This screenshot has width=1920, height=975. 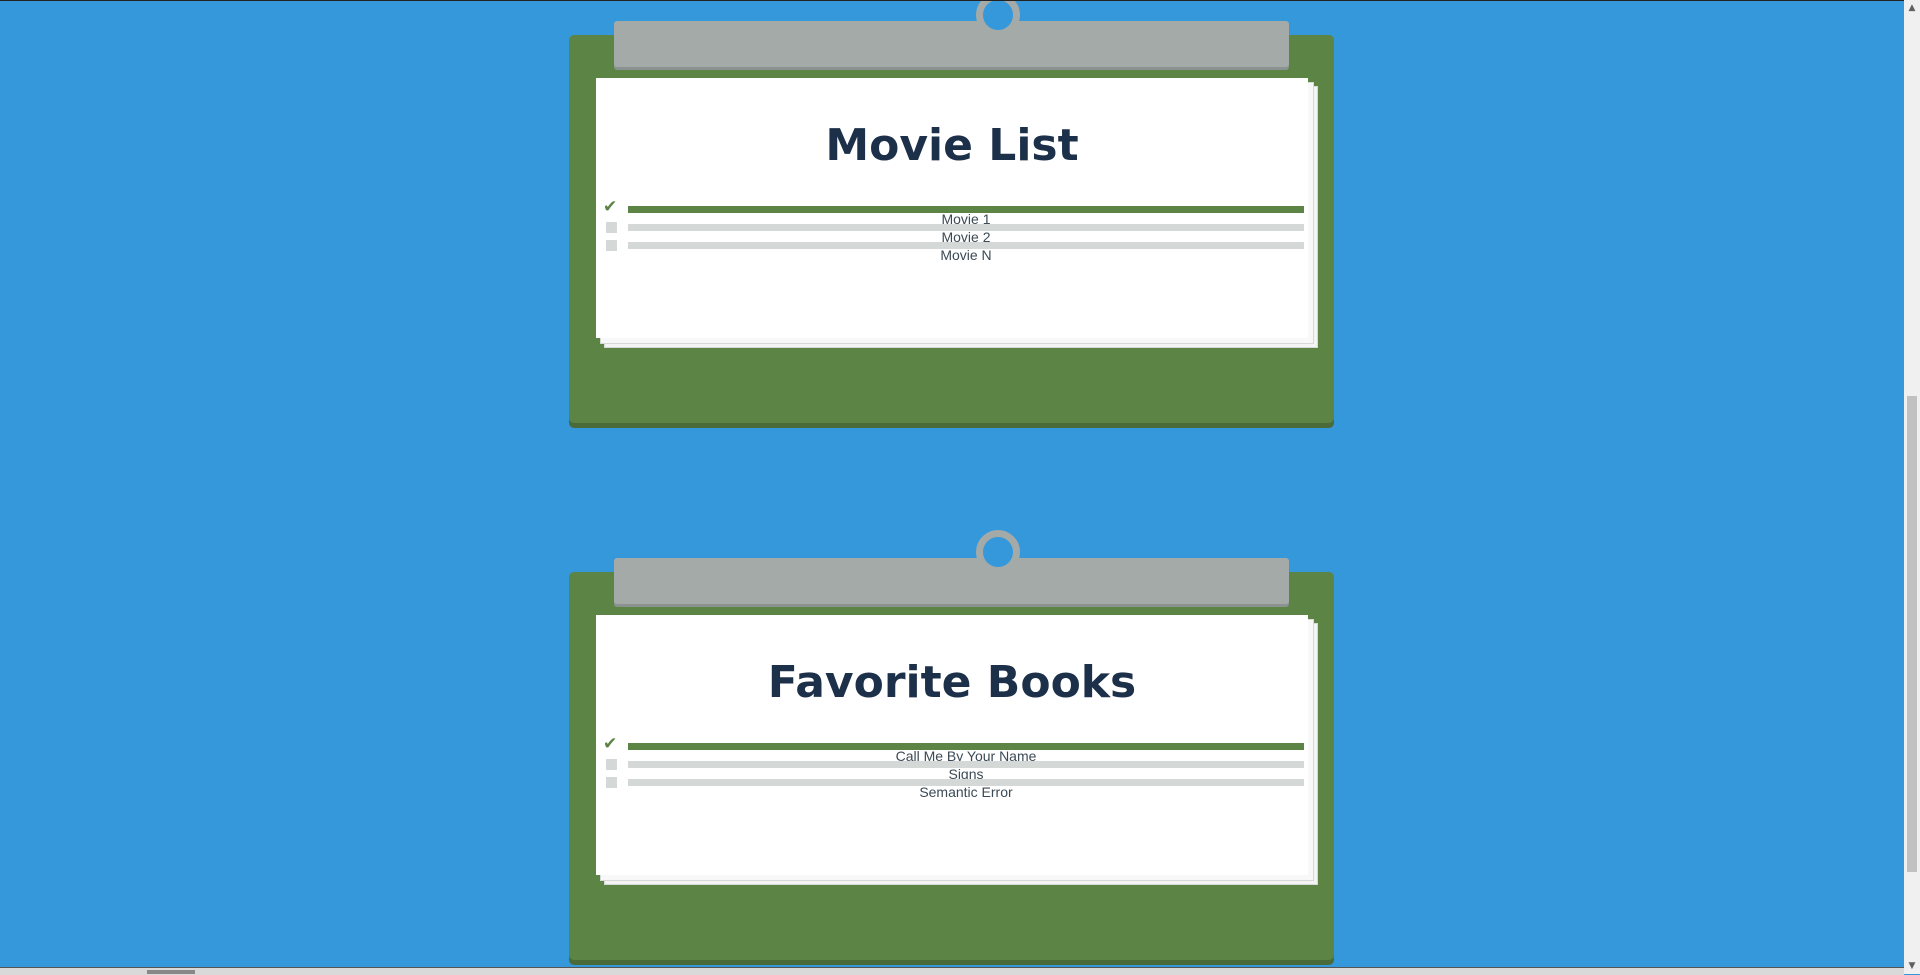 I want to click on paper-sheet-front: Movie List ✔ Movie 1 Movie 2 Movie N, so click(x=952, y=208).